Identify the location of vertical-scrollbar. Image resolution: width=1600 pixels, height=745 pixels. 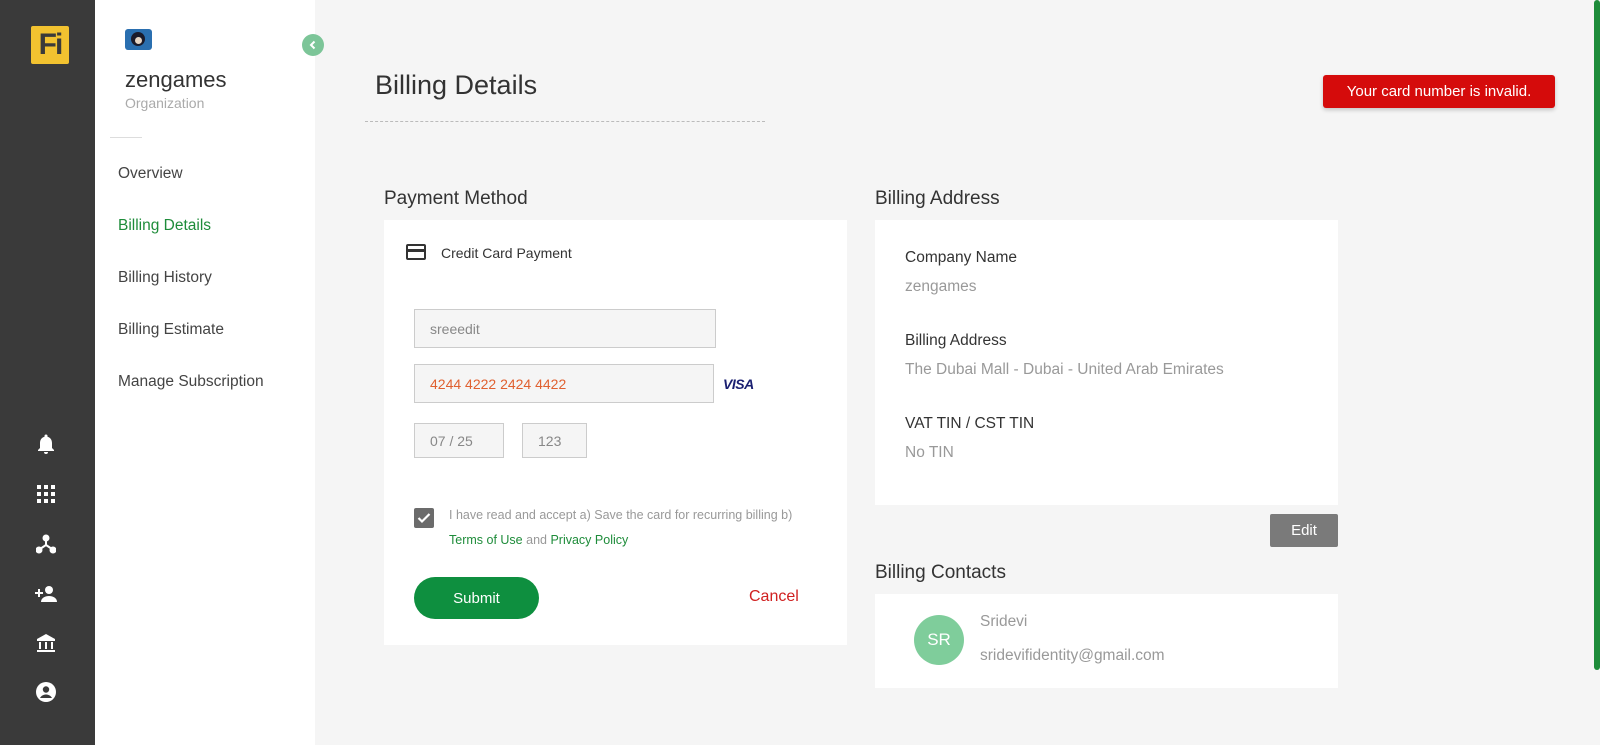
(1597, 335).